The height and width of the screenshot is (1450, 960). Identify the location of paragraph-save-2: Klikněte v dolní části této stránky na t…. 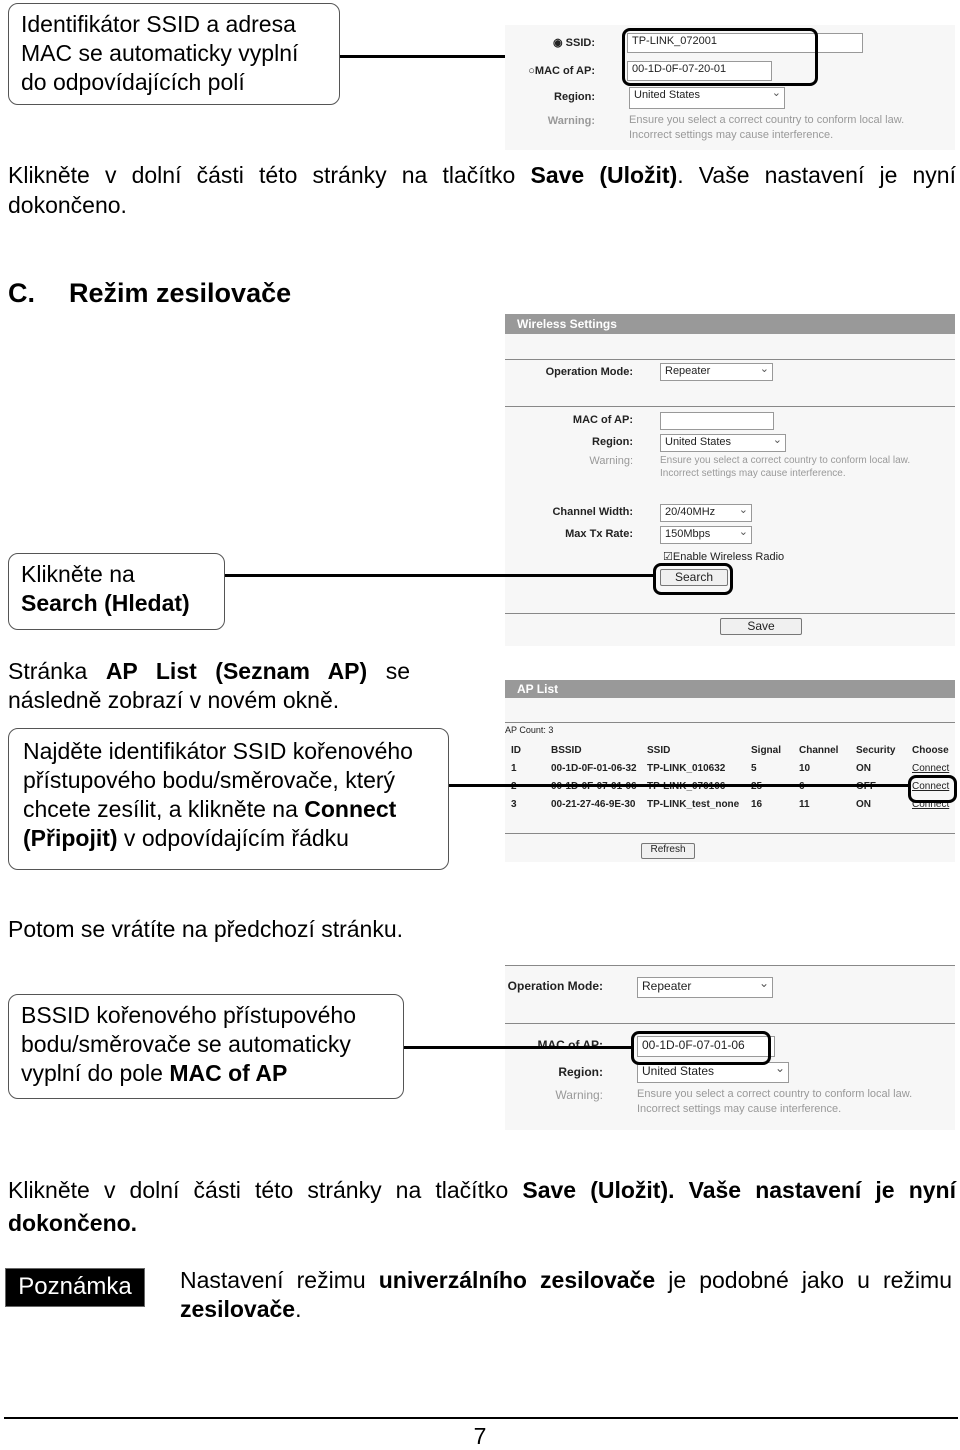
(482, 1206).